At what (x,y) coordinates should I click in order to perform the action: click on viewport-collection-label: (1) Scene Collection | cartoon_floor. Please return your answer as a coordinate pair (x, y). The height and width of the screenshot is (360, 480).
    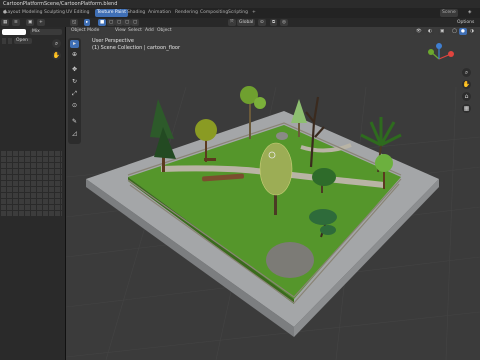
    Looking at the image, I should click on (136, 48).